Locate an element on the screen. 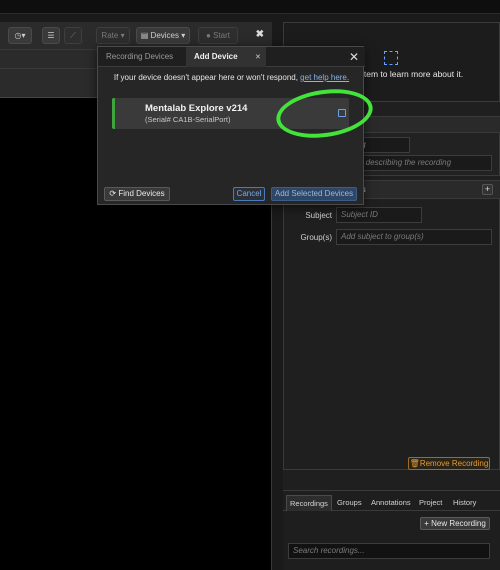  close-tab-icon: ✕ is located at coordinates (258, 57).